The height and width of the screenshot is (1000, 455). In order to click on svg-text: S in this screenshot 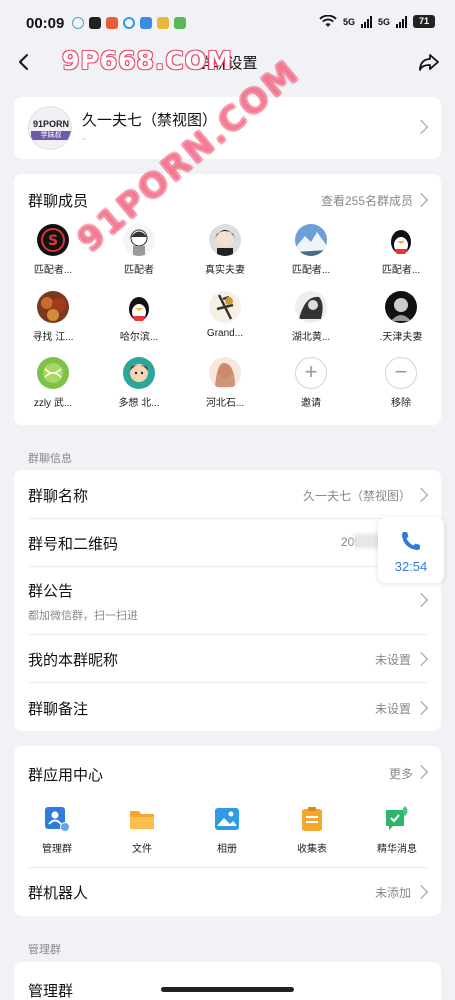, I will do `click(53, 241)`.